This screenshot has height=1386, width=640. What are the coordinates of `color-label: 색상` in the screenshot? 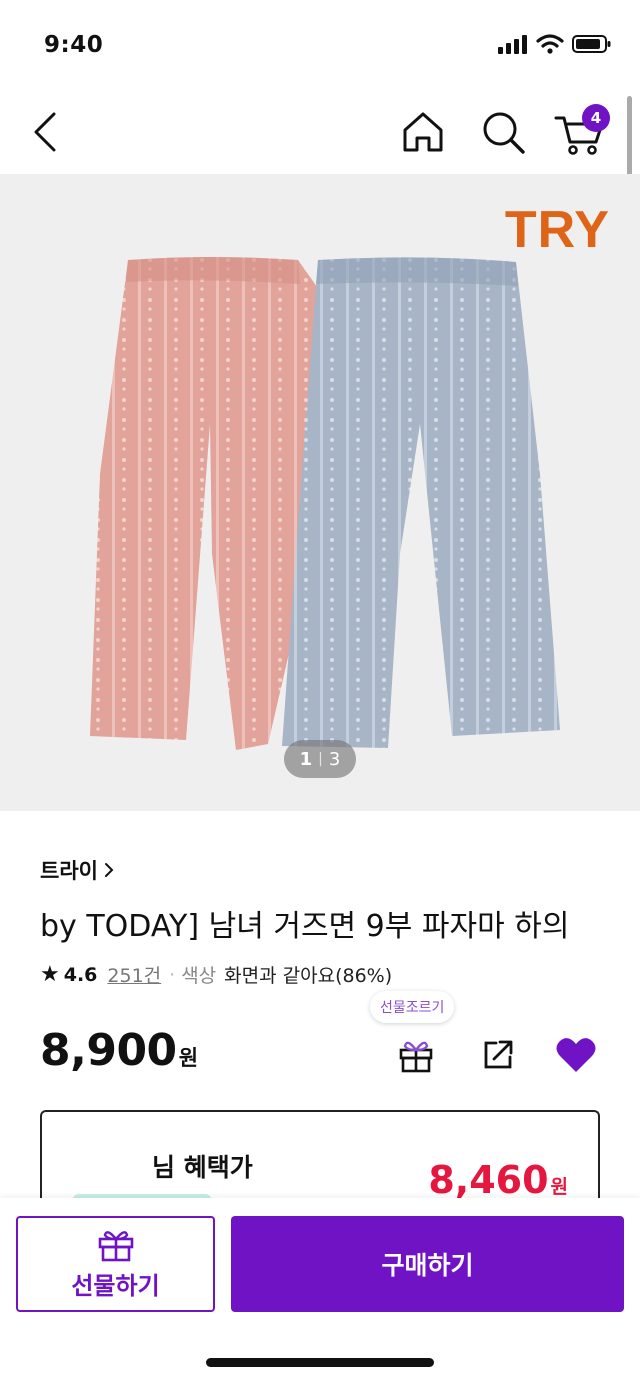 It's located at (199, 976).